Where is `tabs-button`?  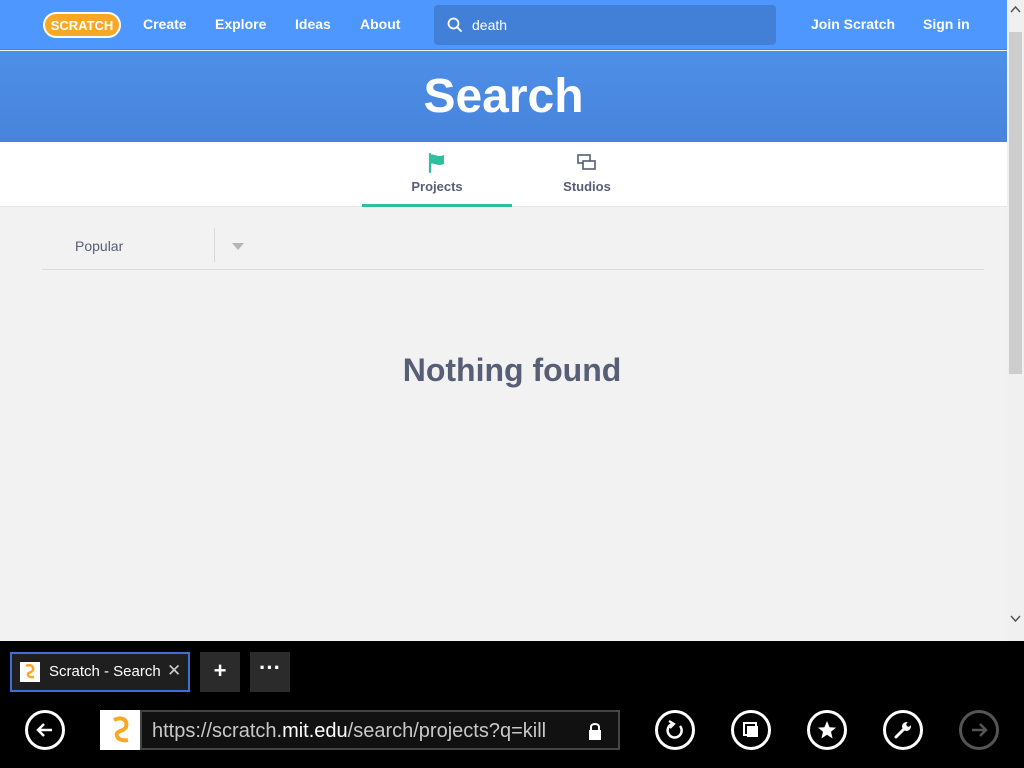
tabs-button is located at coordinates (751, 730).